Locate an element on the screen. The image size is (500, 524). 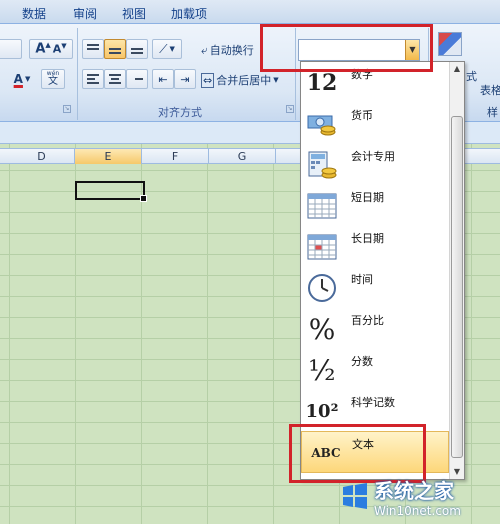
clock-icon is located at coordinates (322, 288).